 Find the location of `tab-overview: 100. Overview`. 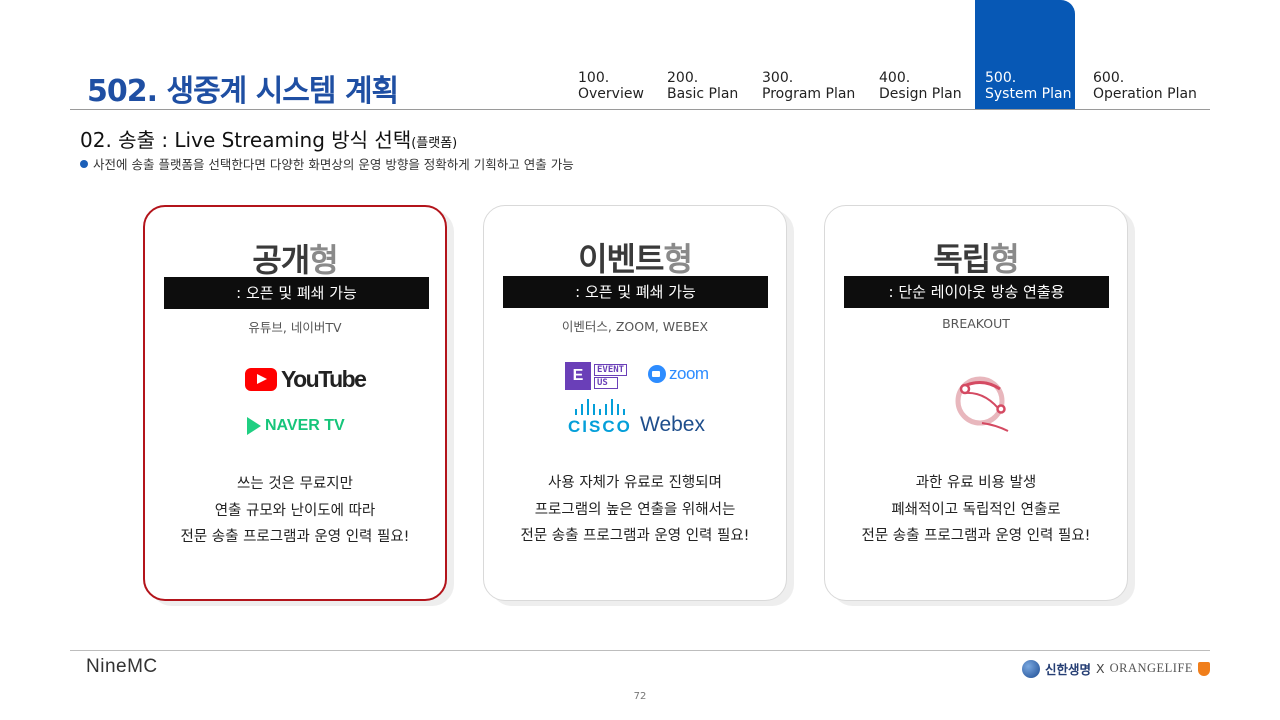

tab-overview: 100. Overview is located at coordinates (611, 86).